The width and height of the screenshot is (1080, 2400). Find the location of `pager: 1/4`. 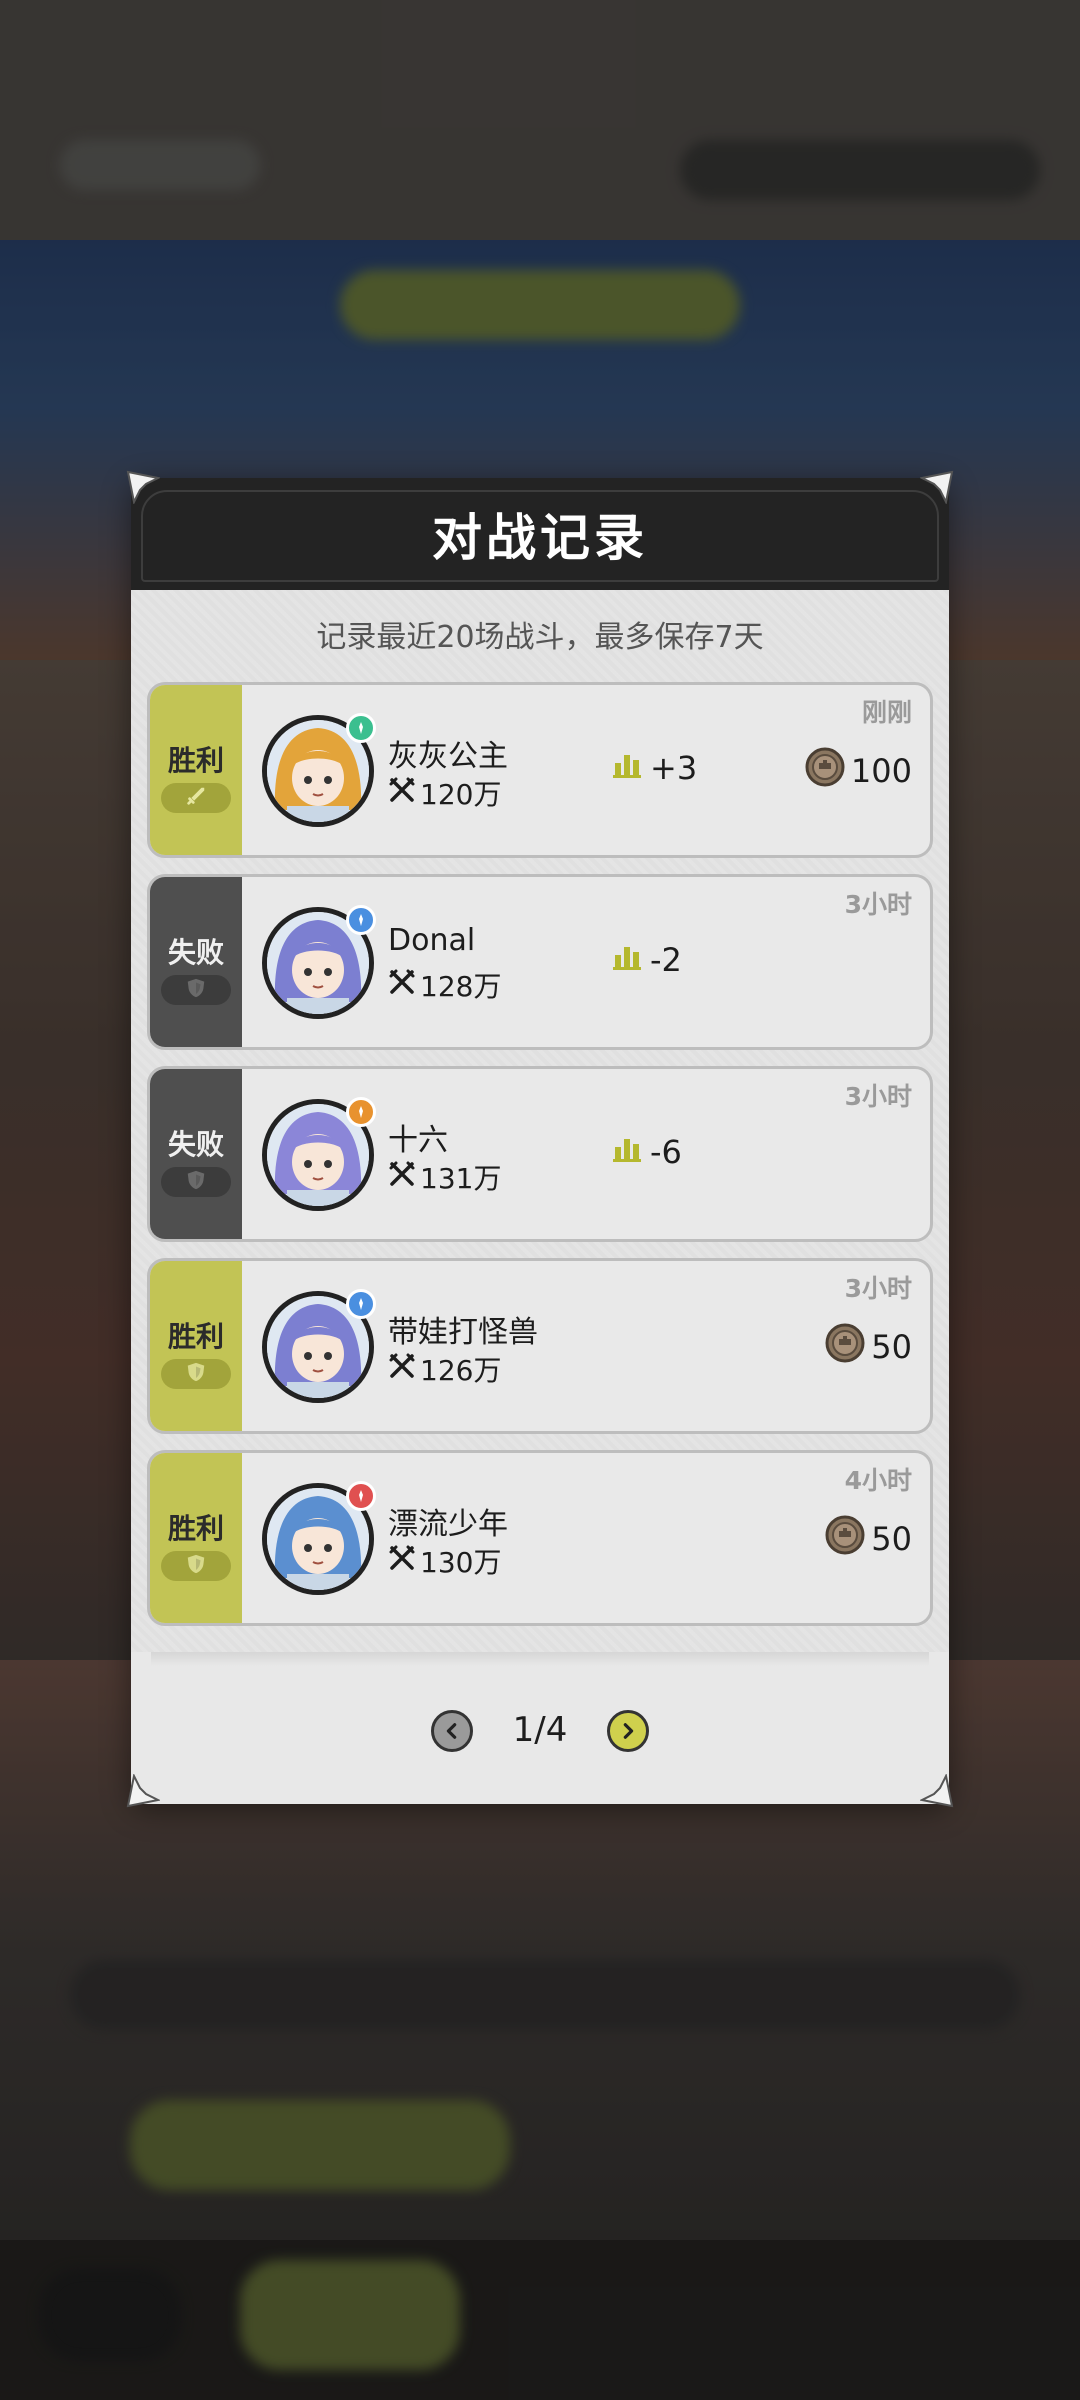

pager: 1/4 is located at coordinates (540, 1728).